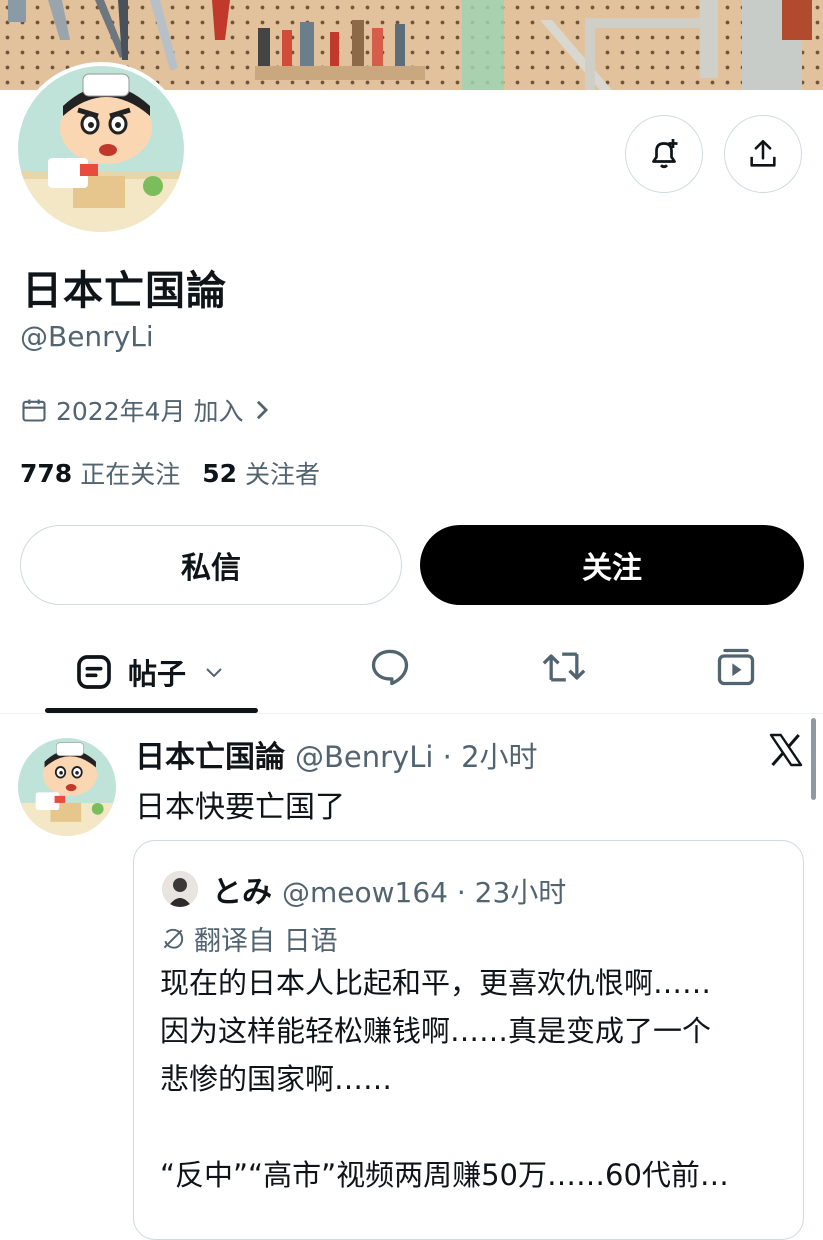 The height and width of the screenshot is (1240, 823). I want to click on quoted-handle-time: @meow164 · 23小时, so click(424, 892).